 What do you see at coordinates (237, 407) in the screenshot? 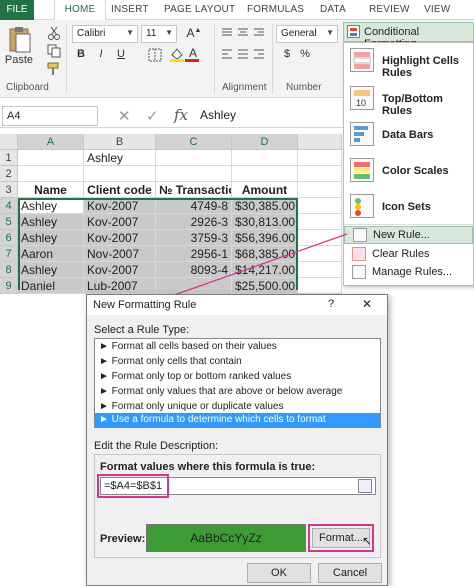
I see `rule-type-item: ► Format only unique or duplicate values` at bounding box center [237, 407].